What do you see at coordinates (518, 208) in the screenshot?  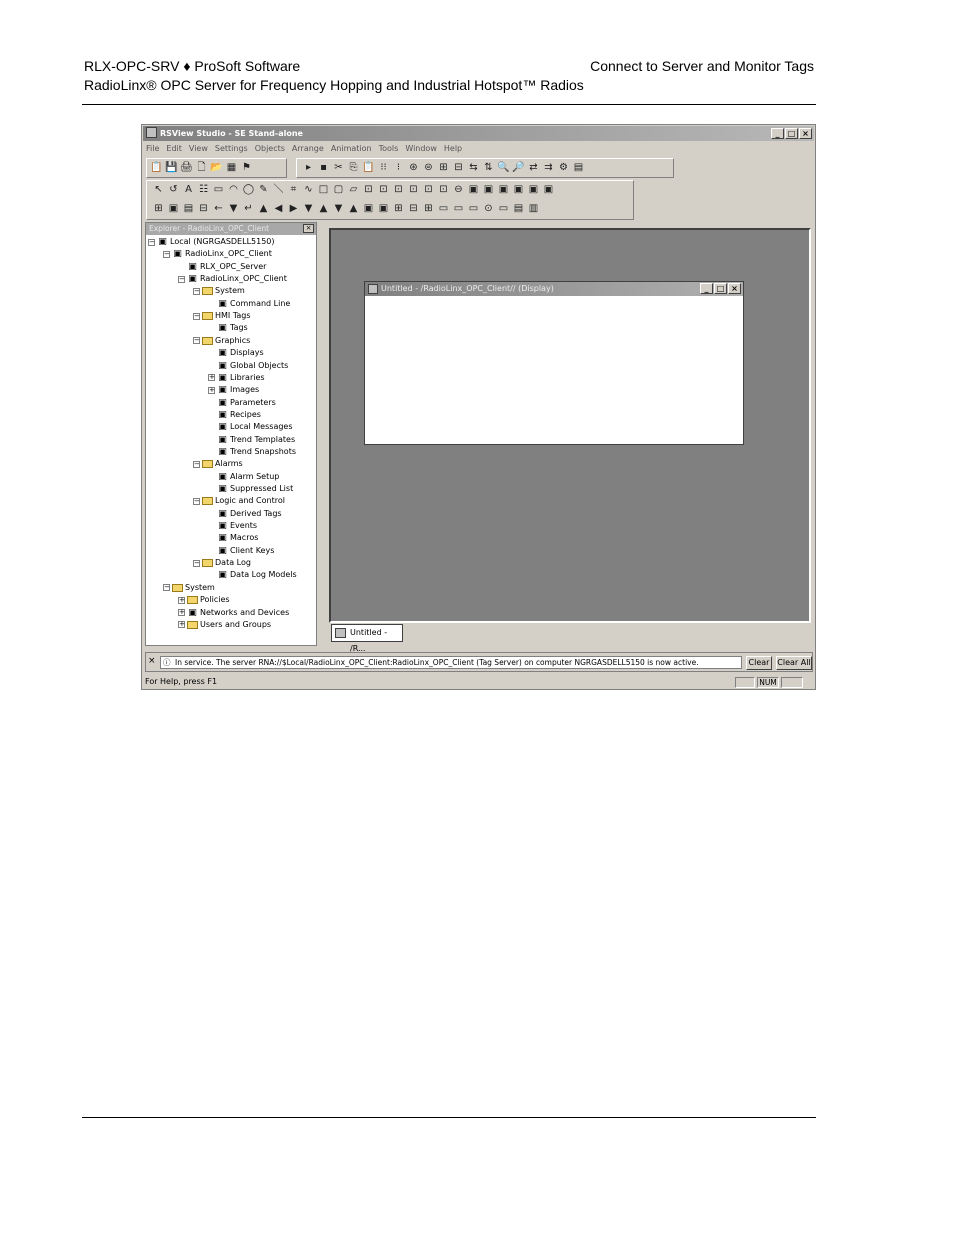 I see `toolbar4-tool-icon-24: ▤` at bounding box center [518, 208].